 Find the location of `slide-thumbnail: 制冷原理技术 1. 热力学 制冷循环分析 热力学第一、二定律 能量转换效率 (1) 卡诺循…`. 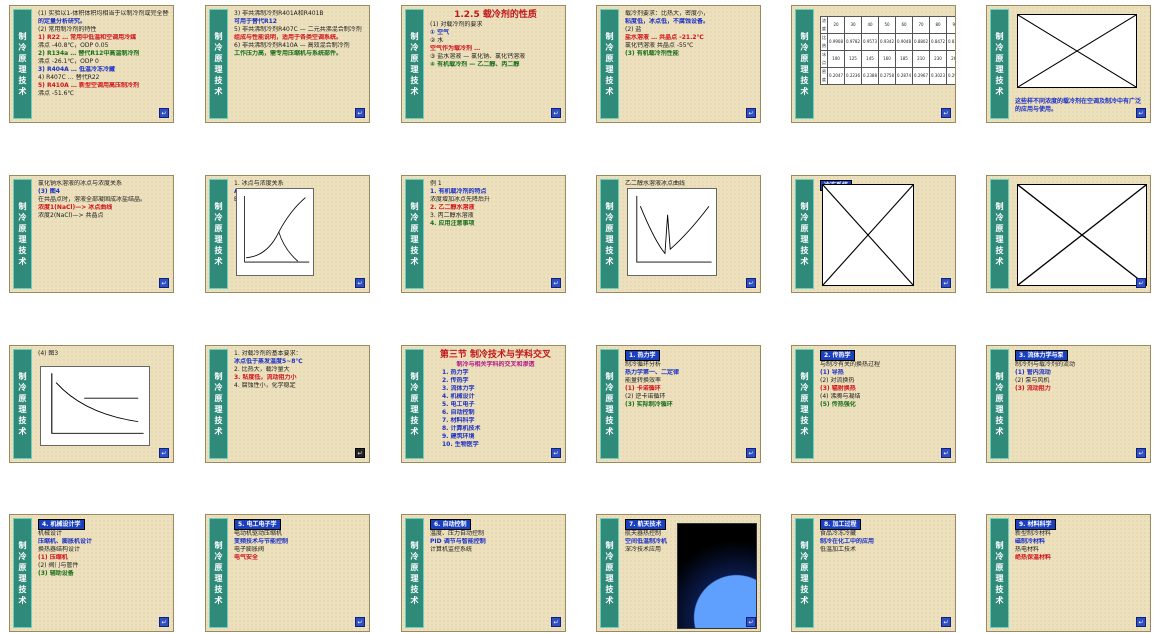

slide-thumbnail: 制冷原理技术 1. 热力学 制冷循环分析 热力学第一、二定律 能量转换效率 (1) 卡诺循… is located at coordinates (678, 404).